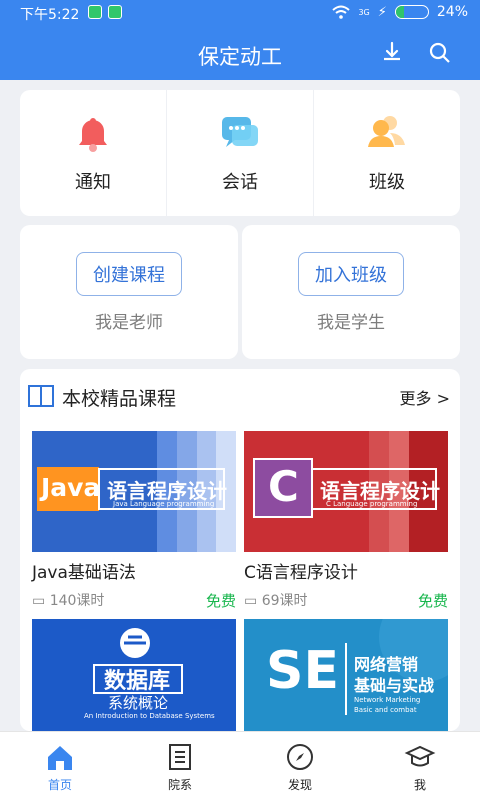 This screenshot has width=480, height=800. What do you see at coordinates (240, 182) in the screenshot?
I see `chat-label: 会话` at bounding box center [240, 182].